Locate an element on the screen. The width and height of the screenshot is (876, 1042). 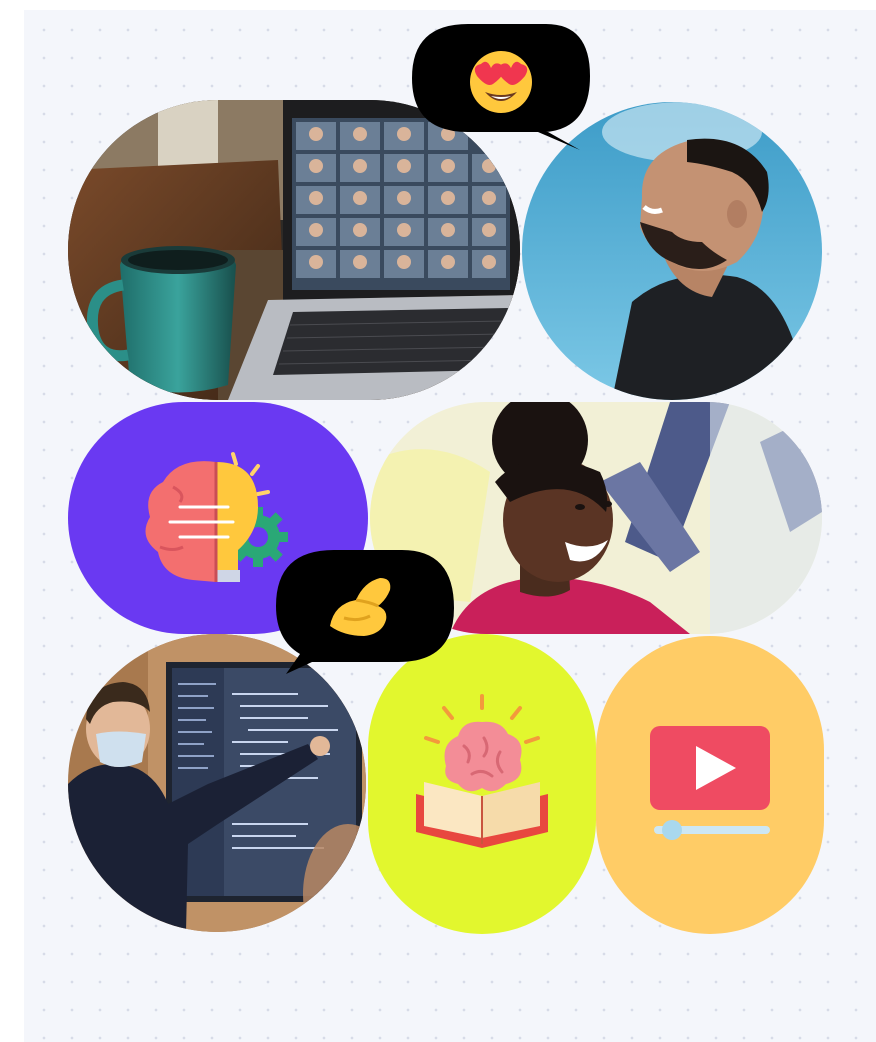
presenter-code-screen-image is located at coordinates (217, 783).